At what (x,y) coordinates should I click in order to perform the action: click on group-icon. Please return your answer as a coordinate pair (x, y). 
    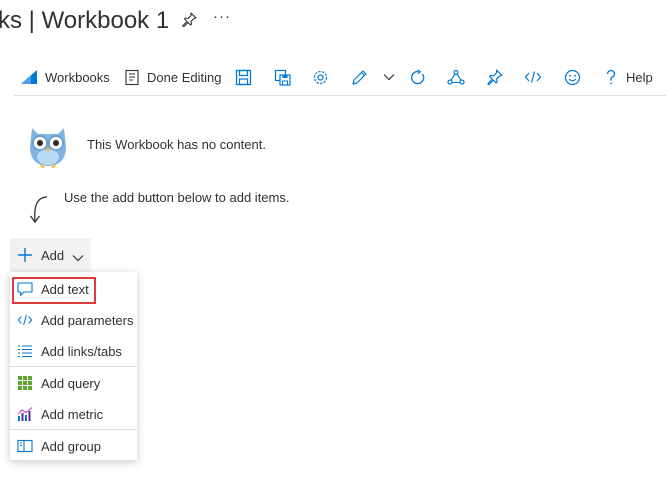
    Looking at the image, I should click on (25, 446).